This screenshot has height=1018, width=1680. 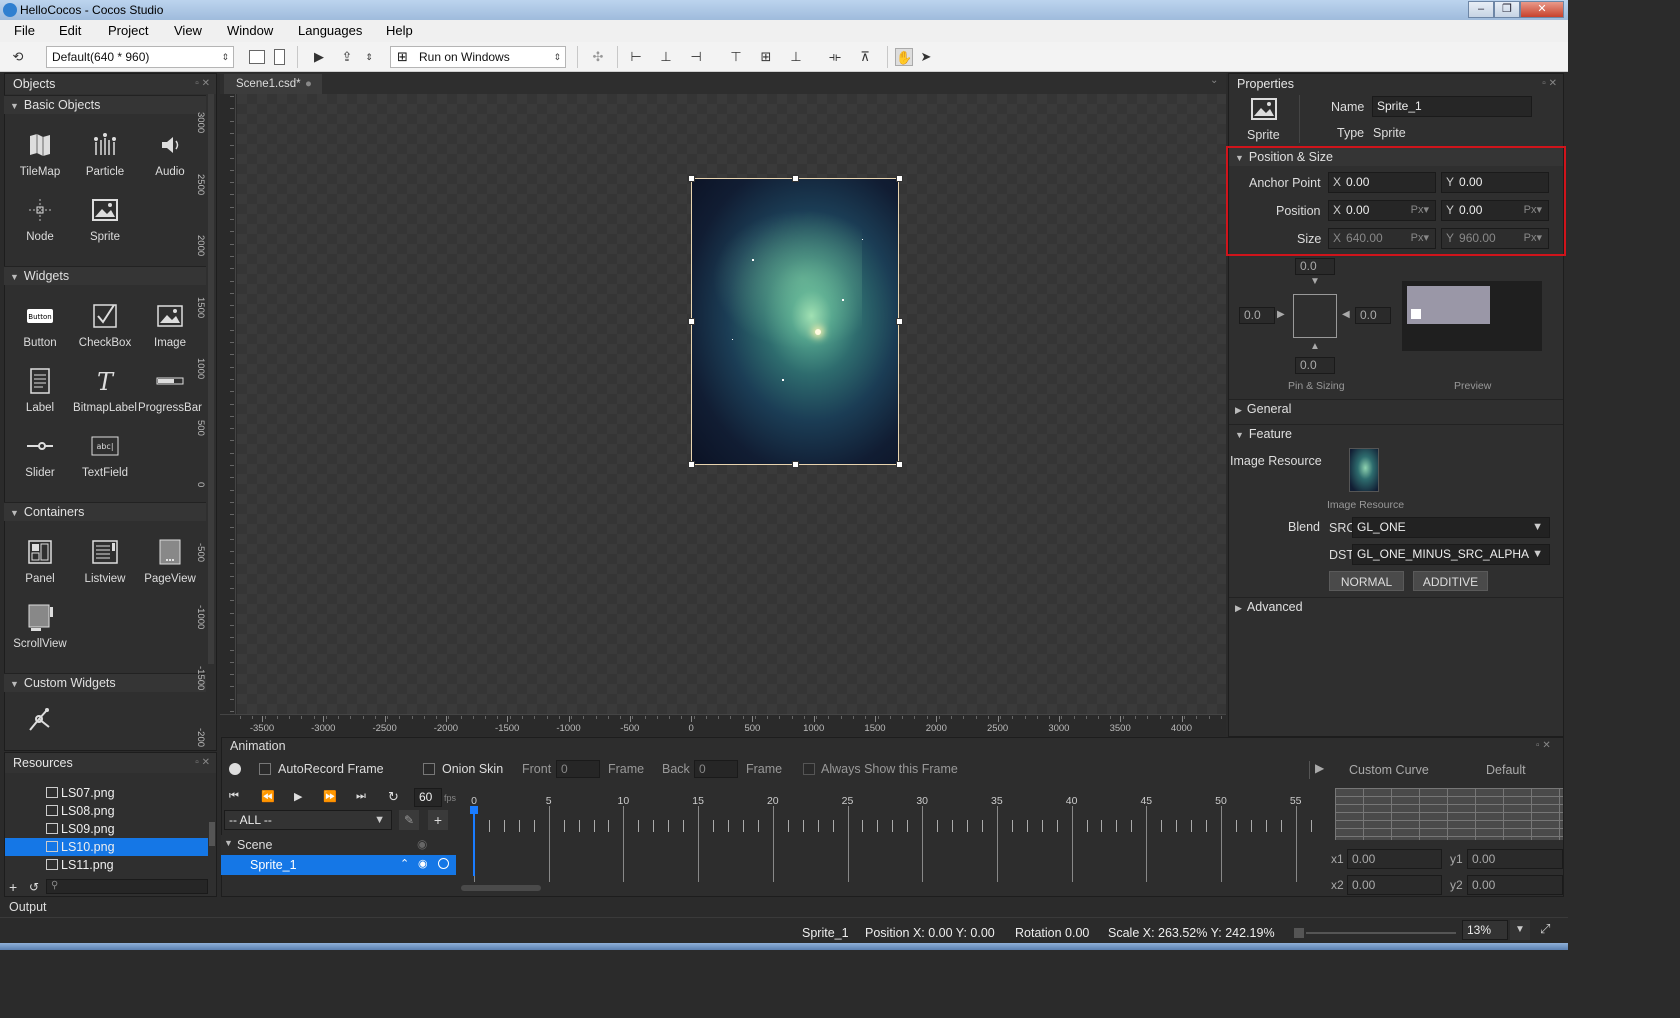 I want to click on widget-checkbox: CheckBox, so click(x=105, y=325).